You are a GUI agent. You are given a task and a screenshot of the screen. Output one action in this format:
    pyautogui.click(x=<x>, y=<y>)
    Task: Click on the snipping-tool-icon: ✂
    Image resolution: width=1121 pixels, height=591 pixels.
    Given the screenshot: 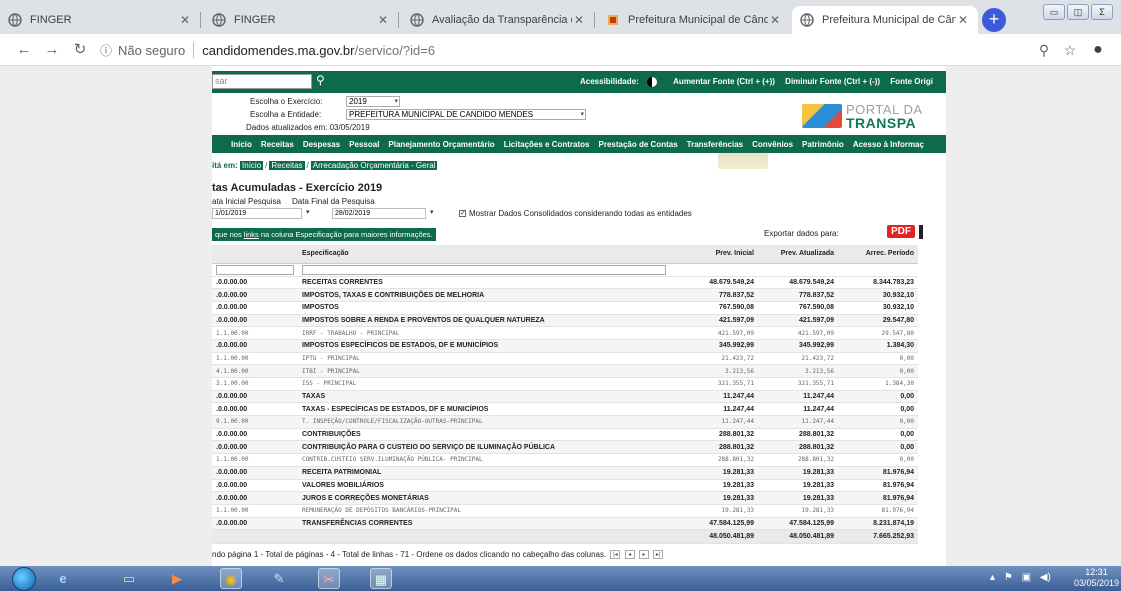 What is the action you would take?
    pyautogui.click(x=329, y=578)
    